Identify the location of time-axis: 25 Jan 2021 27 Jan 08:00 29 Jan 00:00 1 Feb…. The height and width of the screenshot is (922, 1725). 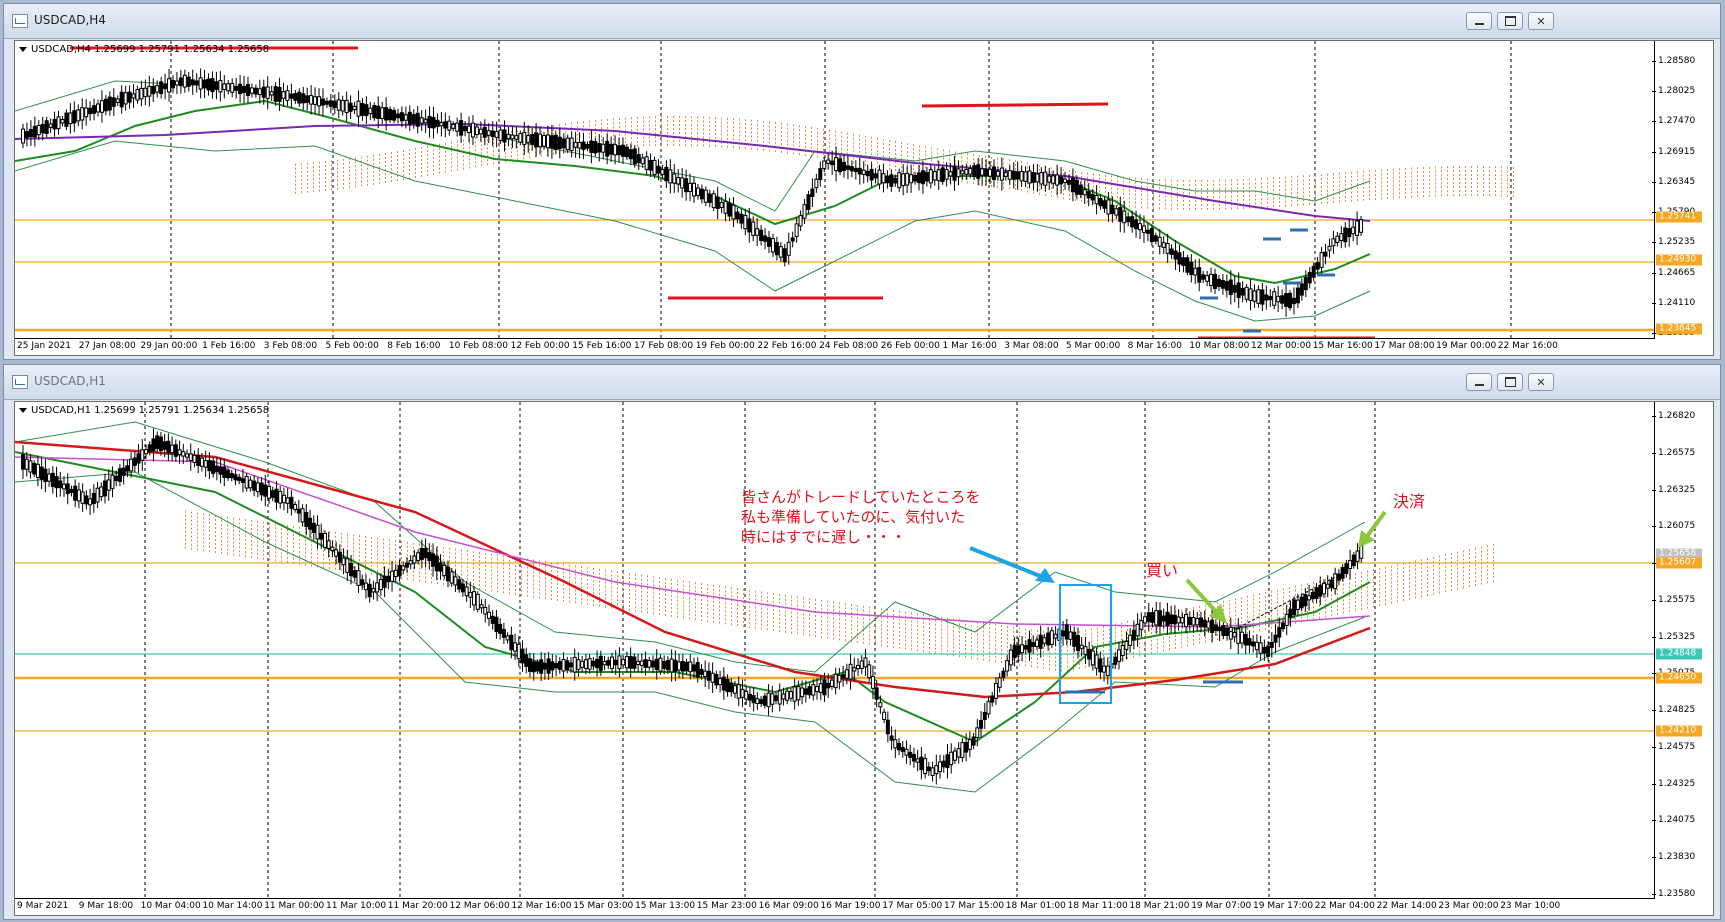
(835, 346).